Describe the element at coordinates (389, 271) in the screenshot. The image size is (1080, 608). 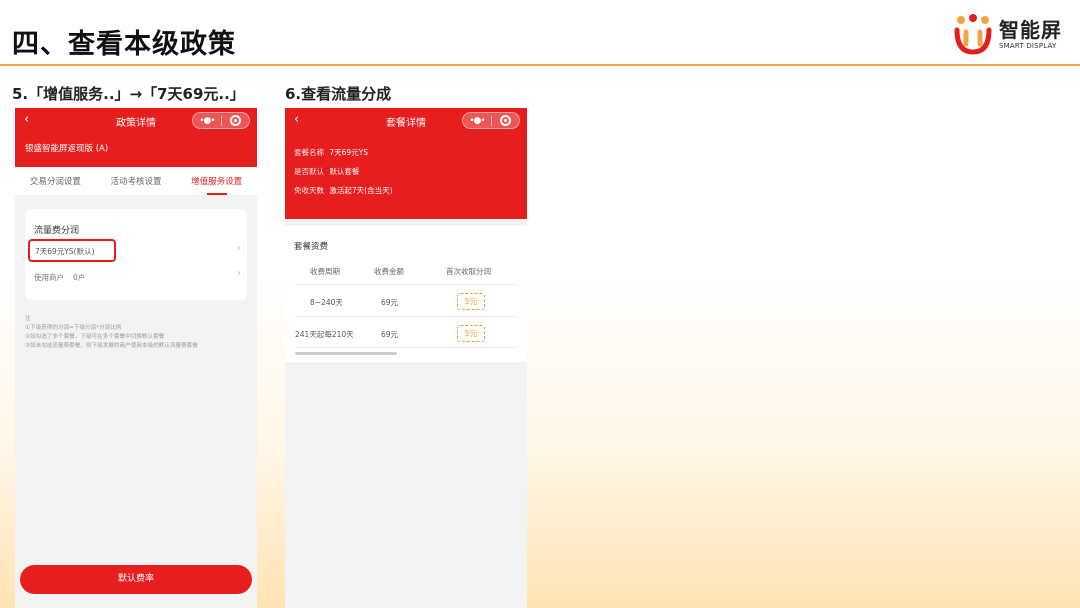
I see `column-header: 收费金额` at that location.